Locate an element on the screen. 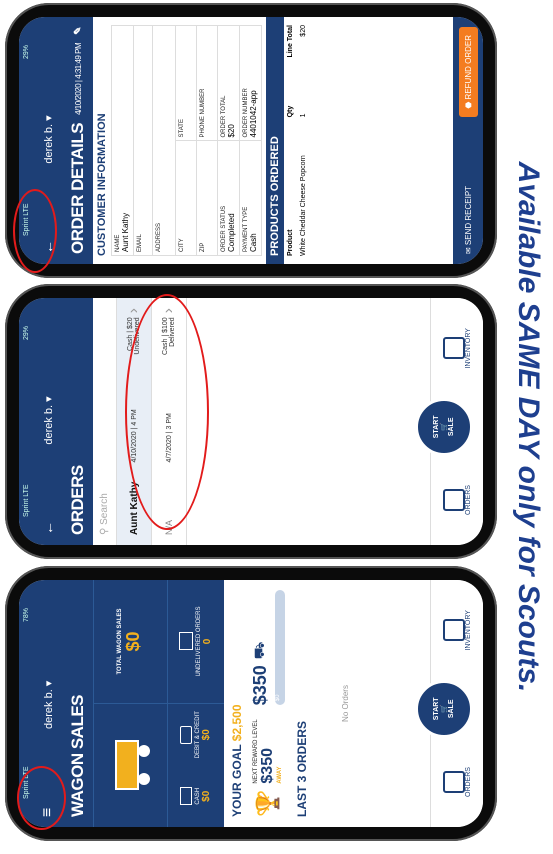  wagon-icon is located at coordinates (130, 765).